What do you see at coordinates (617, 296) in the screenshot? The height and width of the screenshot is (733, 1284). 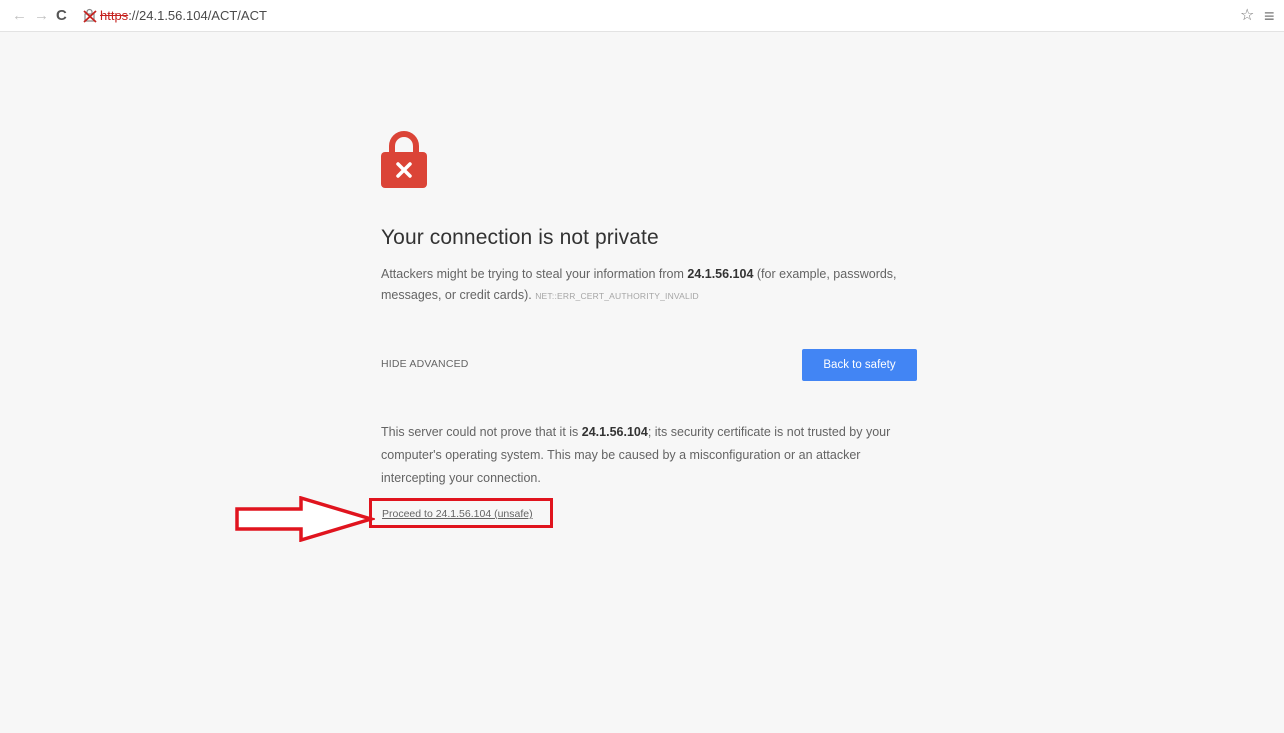 I see `error-code: NET::ERR_CERT_AUTHORITY_INVALID` at bounding box center [617, 296].